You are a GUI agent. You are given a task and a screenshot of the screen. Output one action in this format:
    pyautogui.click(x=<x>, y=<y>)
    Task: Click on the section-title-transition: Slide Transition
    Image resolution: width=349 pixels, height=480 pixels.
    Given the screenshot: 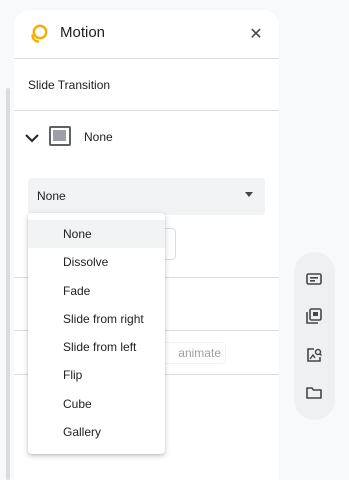 What is the action you would take?
    pyautogui.click(x=69, y=85)
    